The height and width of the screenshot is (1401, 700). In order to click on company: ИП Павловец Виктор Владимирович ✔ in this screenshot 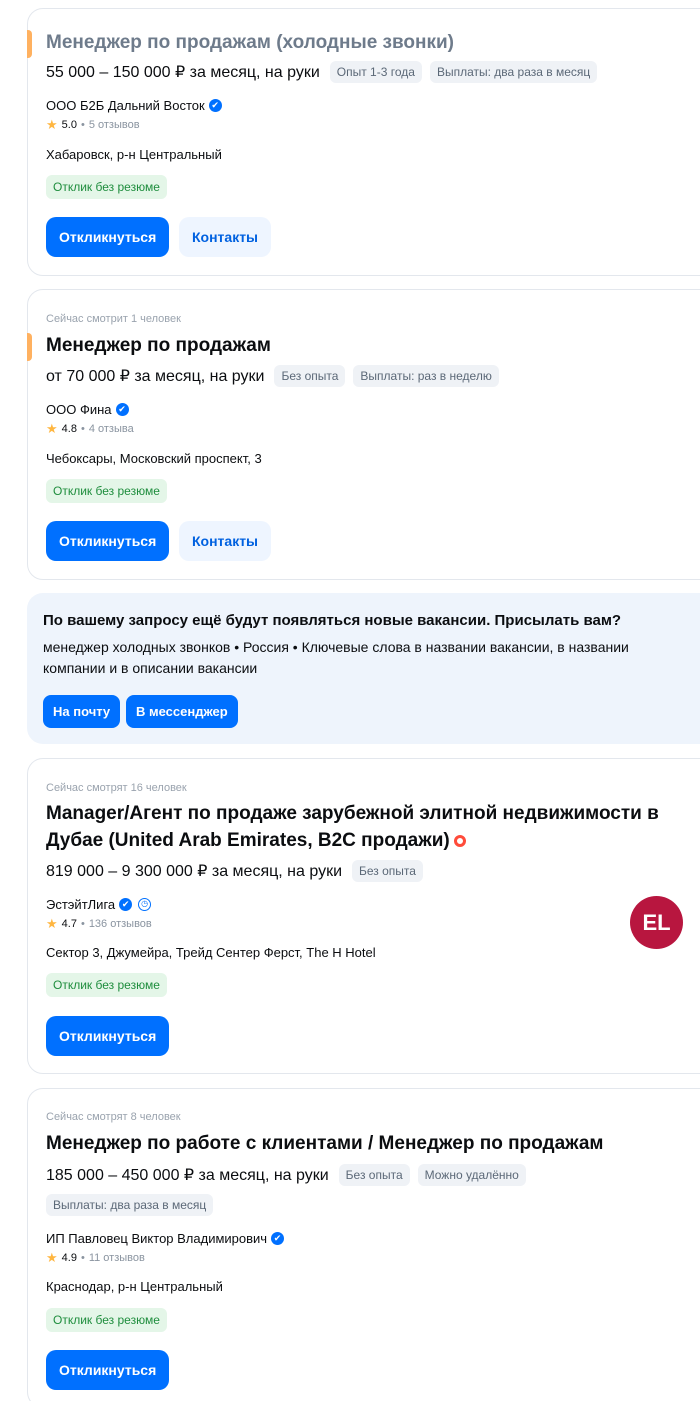, I will do `click(165, 1238)`.